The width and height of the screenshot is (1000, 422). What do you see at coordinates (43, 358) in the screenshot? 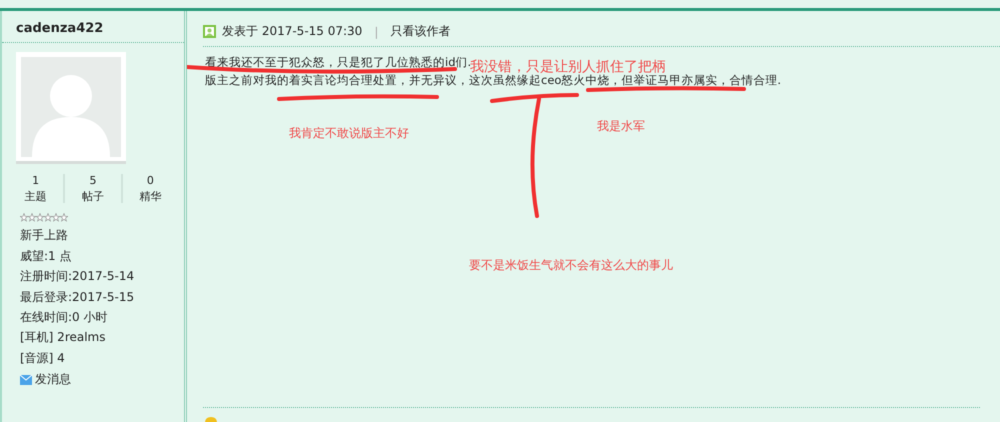
I see `profile-info: [音源] 4` at bounding box center [43, 358].